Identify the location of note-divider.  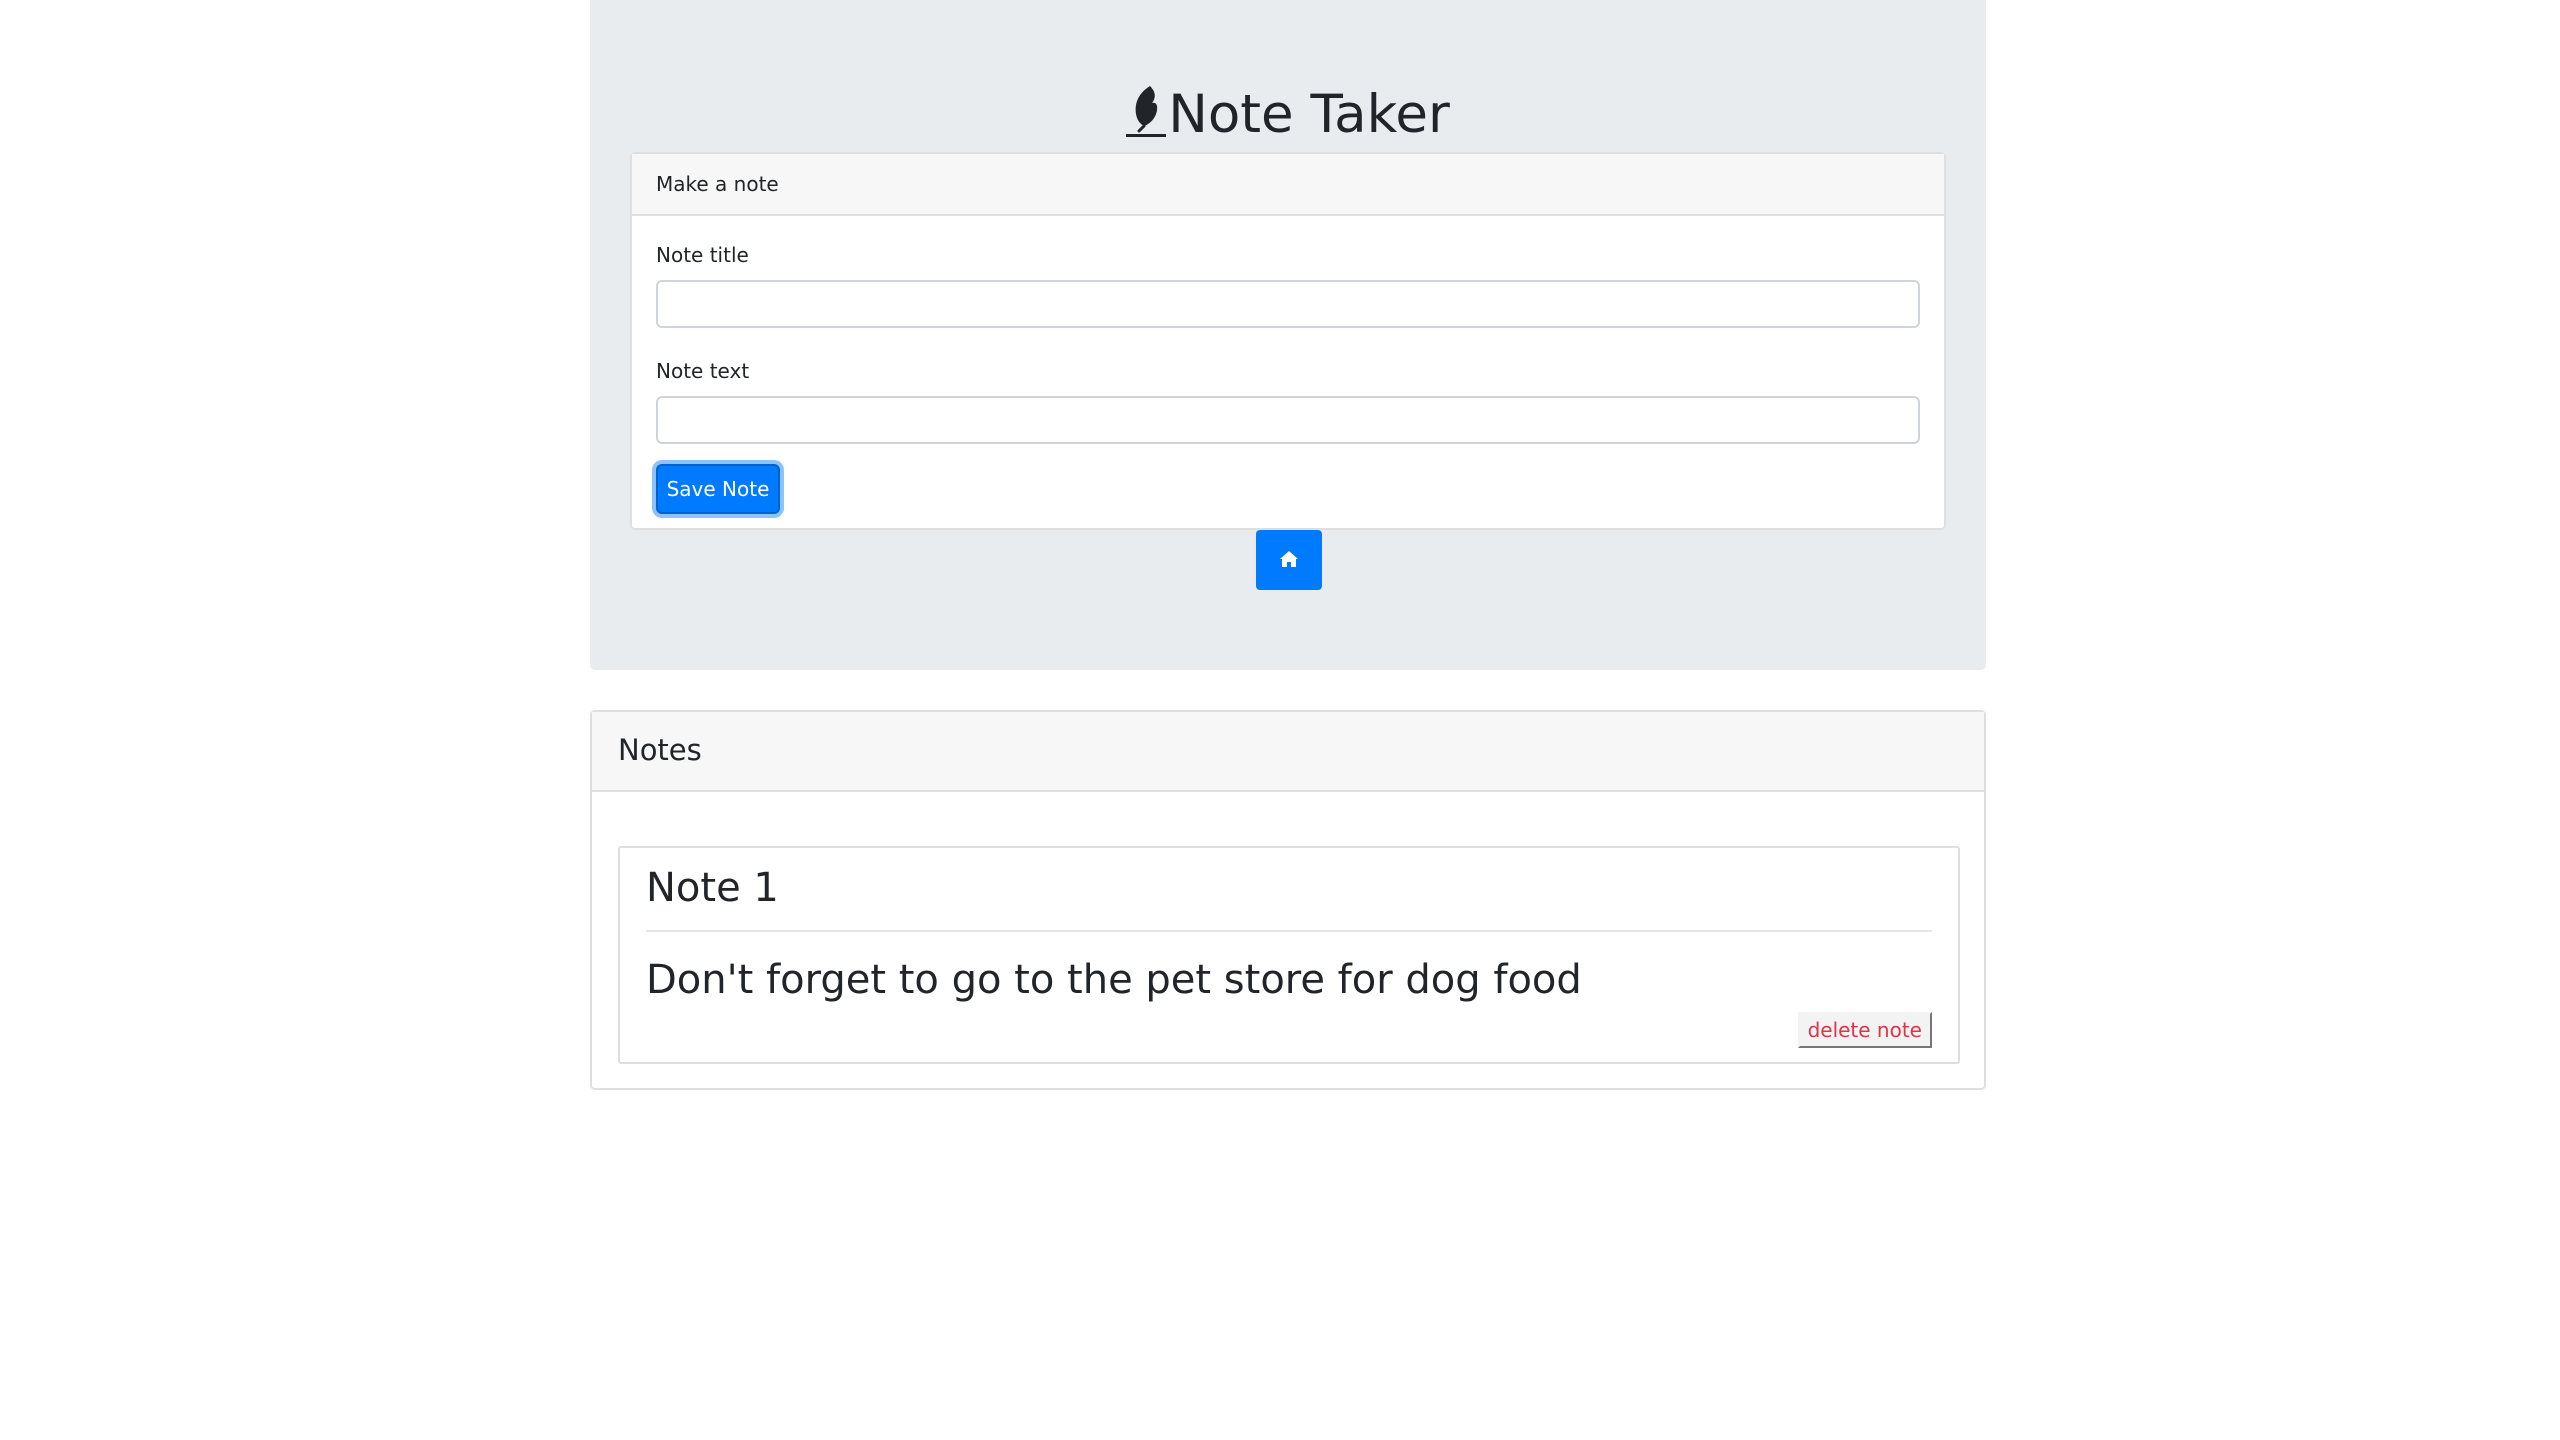
(1289, 931).